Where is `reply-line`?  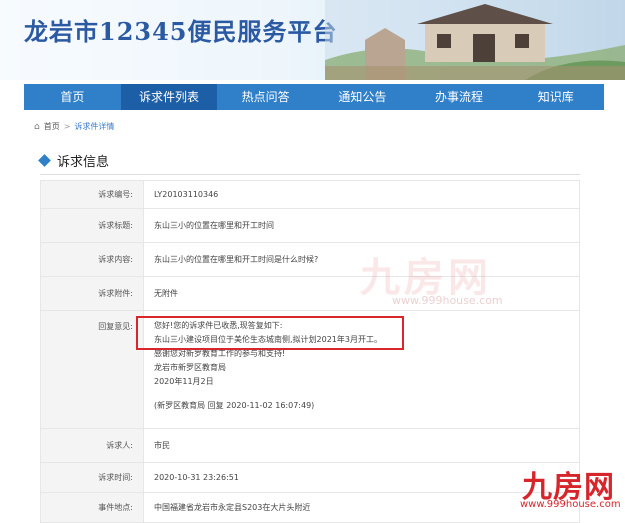
reply-line is located at coordinates (366, 394).